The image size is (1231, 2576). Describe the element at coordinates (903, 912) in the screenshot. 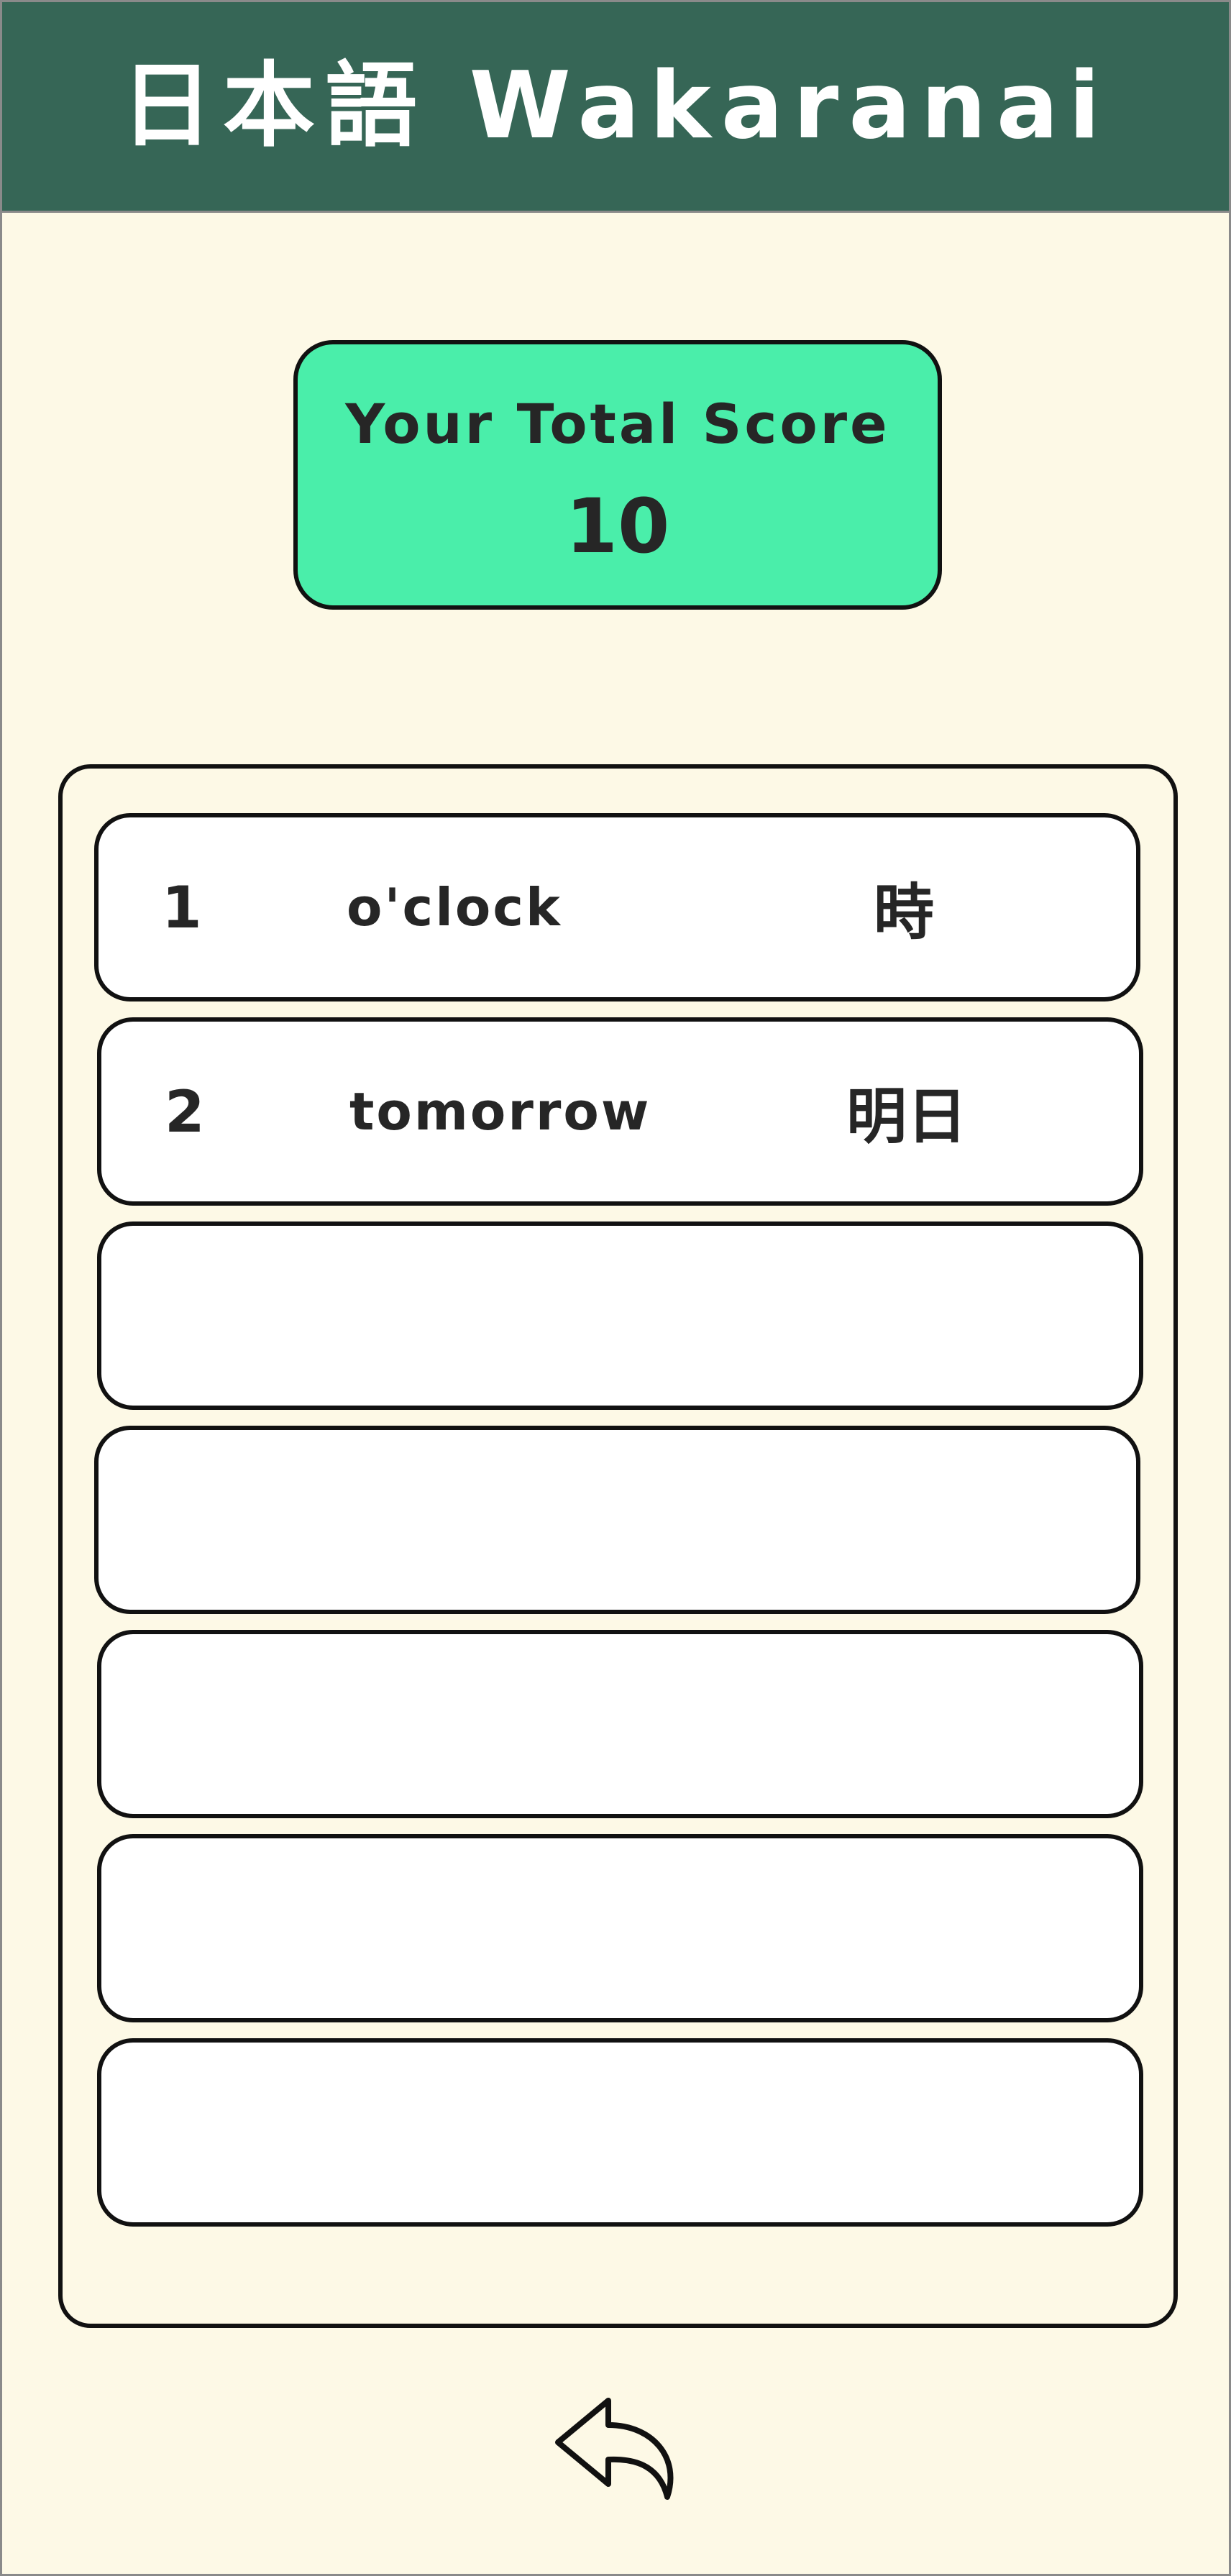

I see `word-row-japanese: 時` at that location.